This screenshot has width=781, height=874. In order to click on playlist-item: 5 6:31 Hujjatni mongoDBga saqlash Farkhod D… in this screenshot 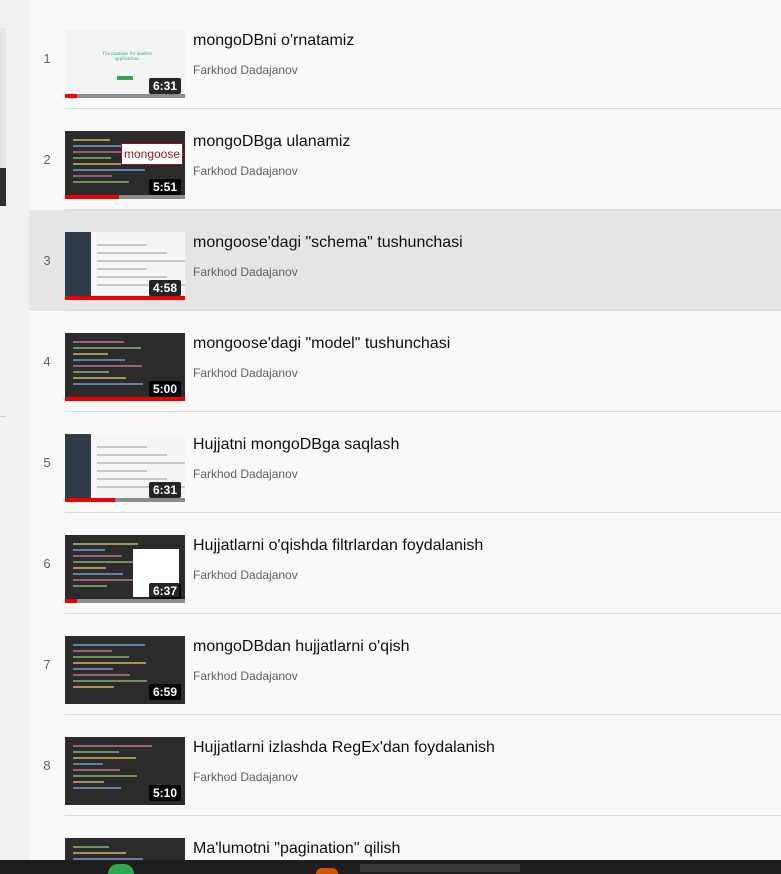, I will do `click(405, 462)`.